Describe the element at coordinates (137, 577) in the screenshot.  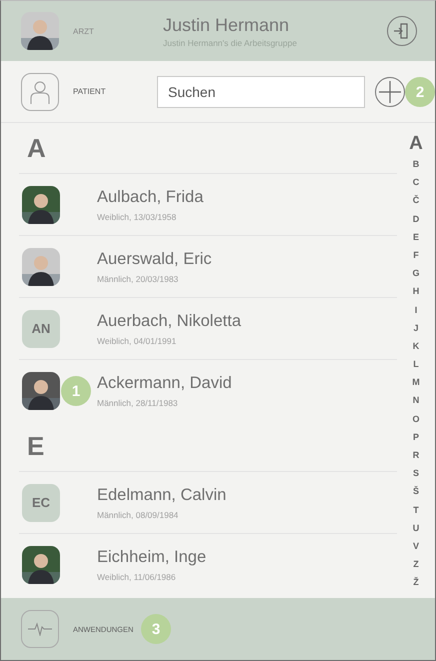
I see `patient-details: Weiblich, 11/06/1986` at that location.